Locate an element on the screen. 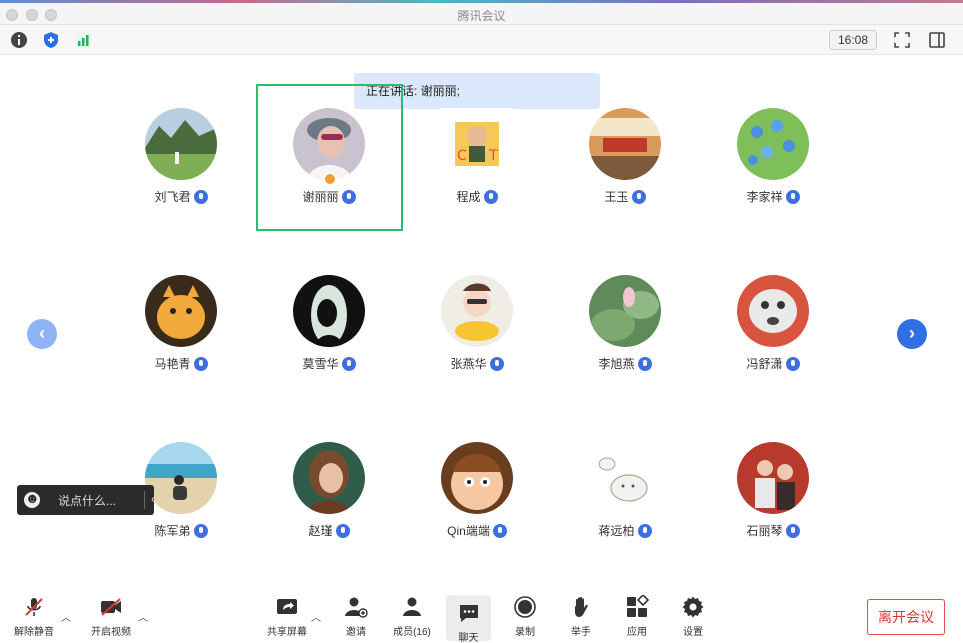 This screenshot has width=963, height=643. mic-muted-icon is located at coordinates (34, 607).